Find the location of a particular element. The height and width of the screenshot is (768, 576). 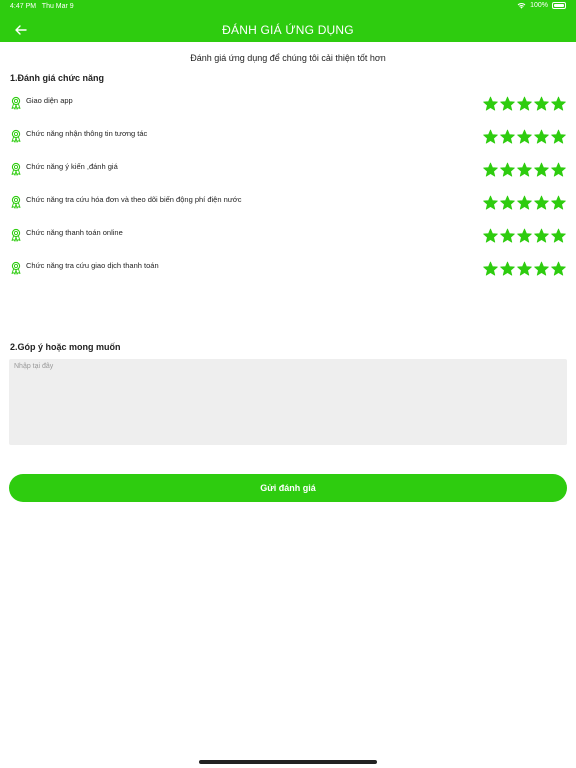

app-header: 4:47 PM Thu Mar 9 100% ĐÁNH GIÁ ỨNG DỤNG is located at coordinates (288, 21).